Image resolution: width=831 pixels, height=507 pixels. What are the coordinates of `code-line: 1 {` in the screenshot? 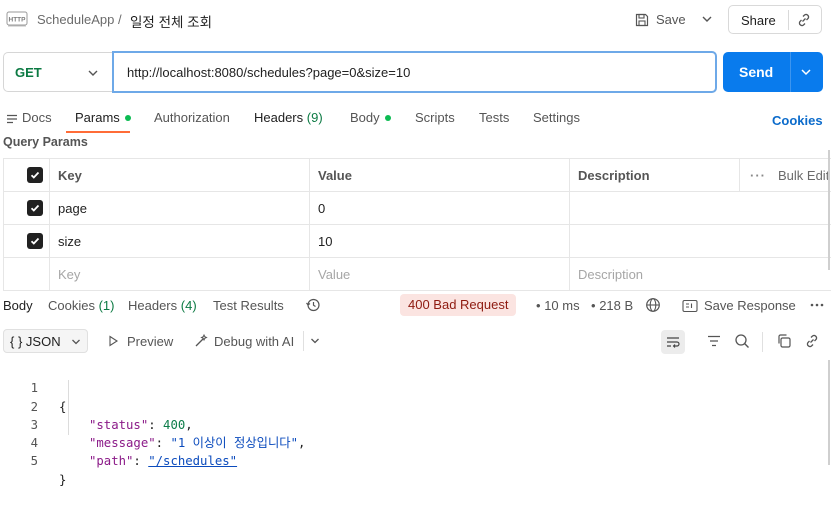 It's located at (410, 370).